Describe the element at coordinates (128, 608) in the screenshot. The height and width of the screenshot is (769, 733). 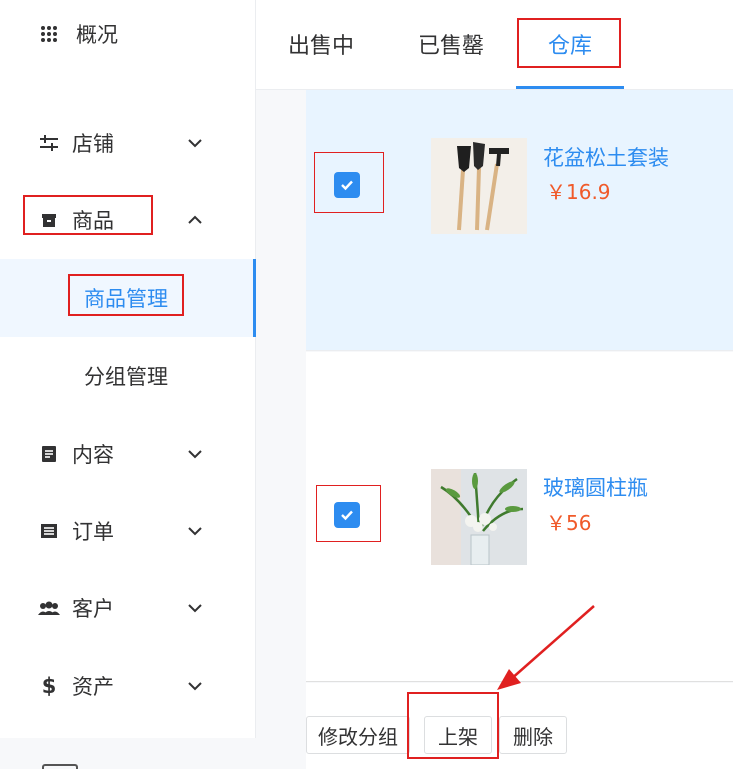
I see `sidebar-item-customers: 客户` at that location.